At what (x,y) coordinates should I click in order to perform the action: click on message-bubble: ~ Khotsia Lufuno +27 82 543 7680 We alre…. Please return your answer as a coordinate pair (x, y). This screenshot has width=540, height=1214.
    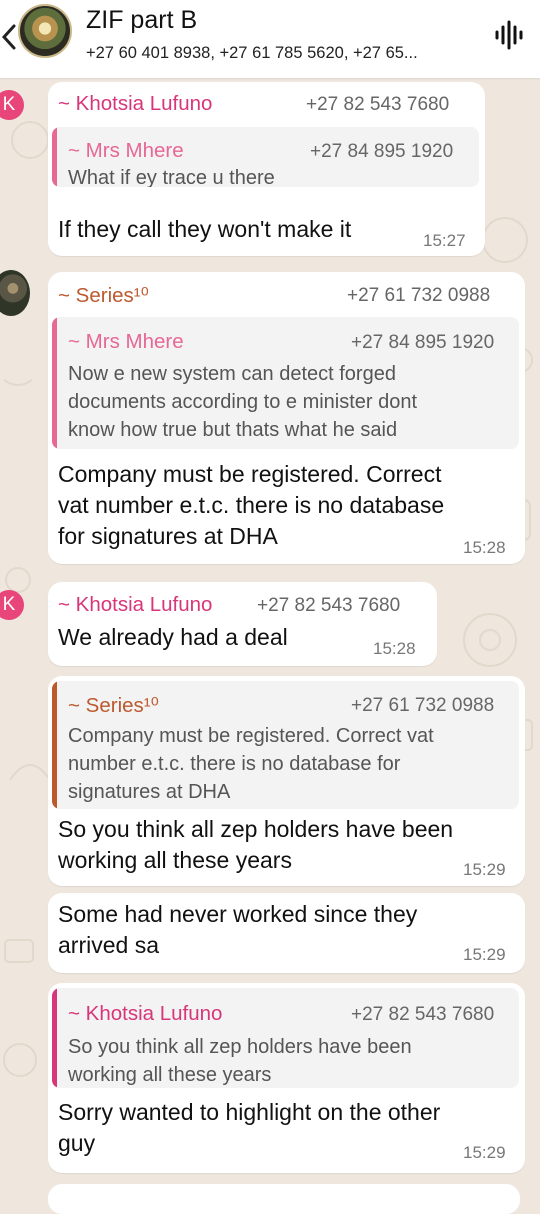
    Looking at the image, I should click on (242, 624).